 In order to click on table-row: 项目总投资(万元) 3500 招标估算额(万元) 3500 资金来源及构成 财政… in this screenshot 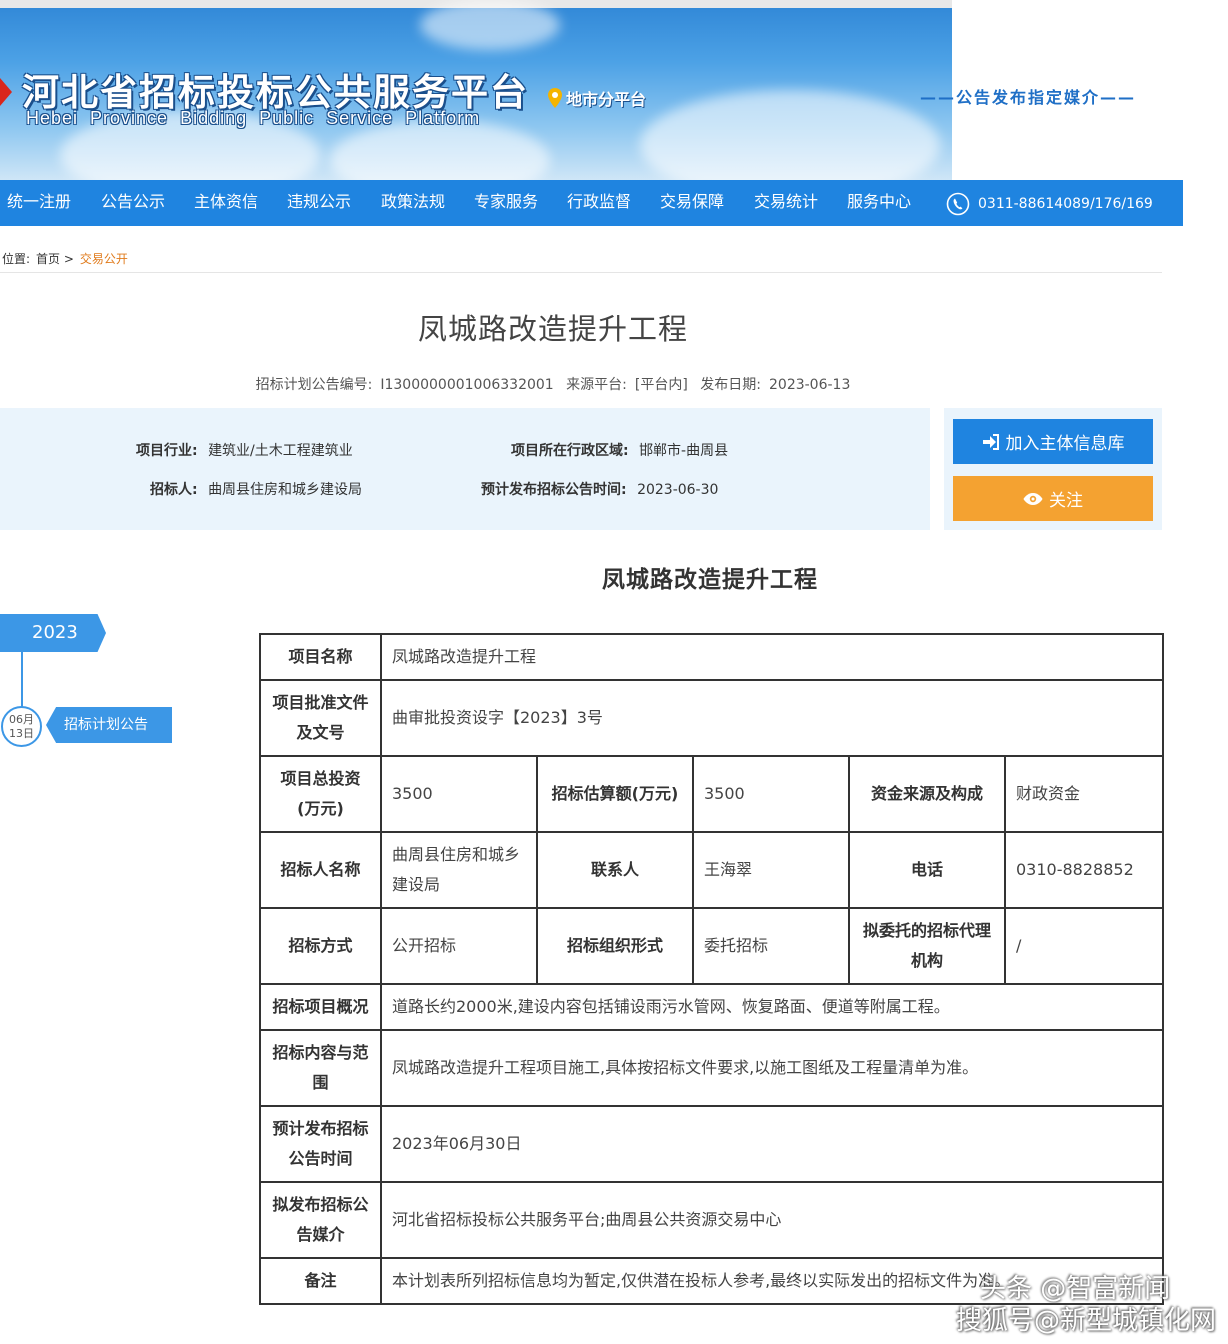, I will do `click(711, 794)`.